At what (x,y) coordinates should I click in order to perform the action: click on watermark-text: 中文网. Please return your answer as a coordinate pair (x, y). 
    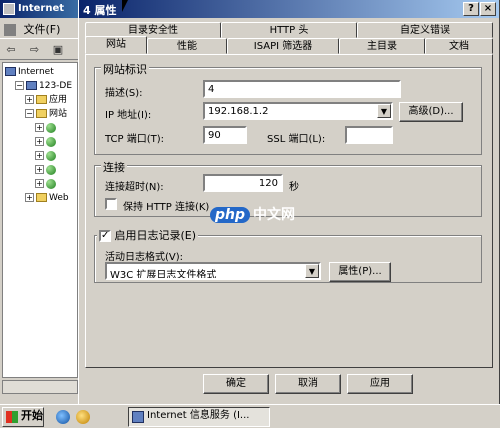
    Looking at the image, I should click on (274, 215).